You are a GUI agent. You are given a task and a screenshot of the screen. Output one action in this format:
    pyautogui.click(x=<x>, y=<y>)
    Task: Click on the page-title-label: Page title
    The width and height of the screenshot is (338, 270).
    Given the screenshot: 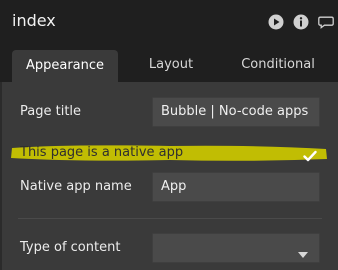 What is the action you would take?
    pyautogui.click(x=51, y=111)
    